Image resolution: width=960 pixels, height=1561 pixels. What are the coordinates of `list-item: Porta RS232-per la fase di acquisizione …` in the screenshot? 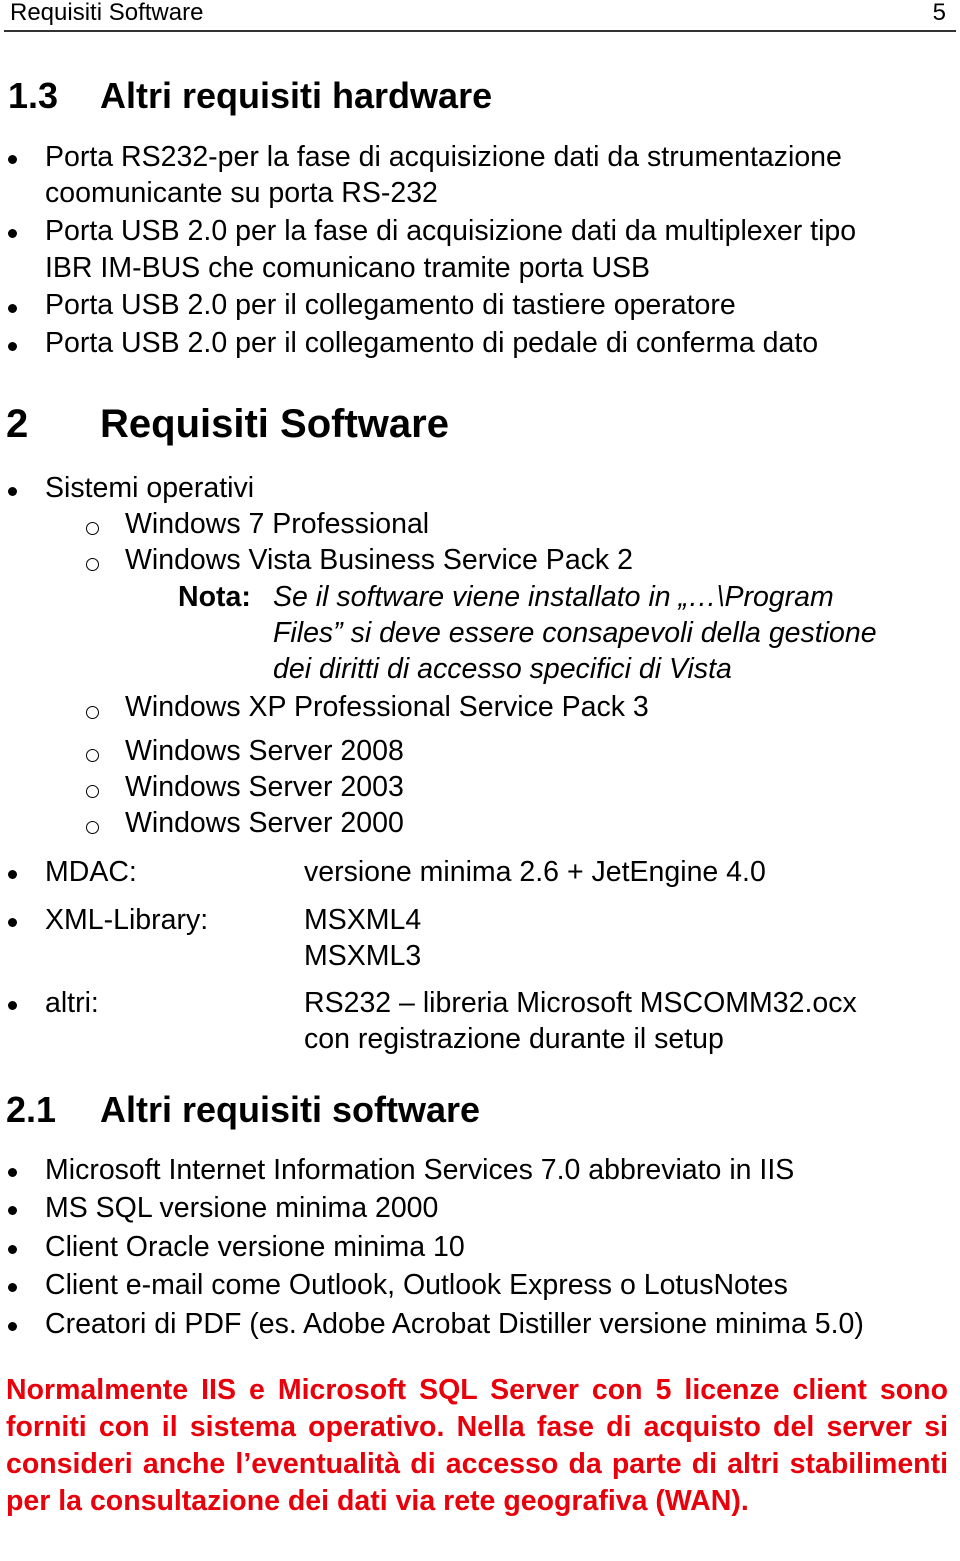 It's located at (443, 157).